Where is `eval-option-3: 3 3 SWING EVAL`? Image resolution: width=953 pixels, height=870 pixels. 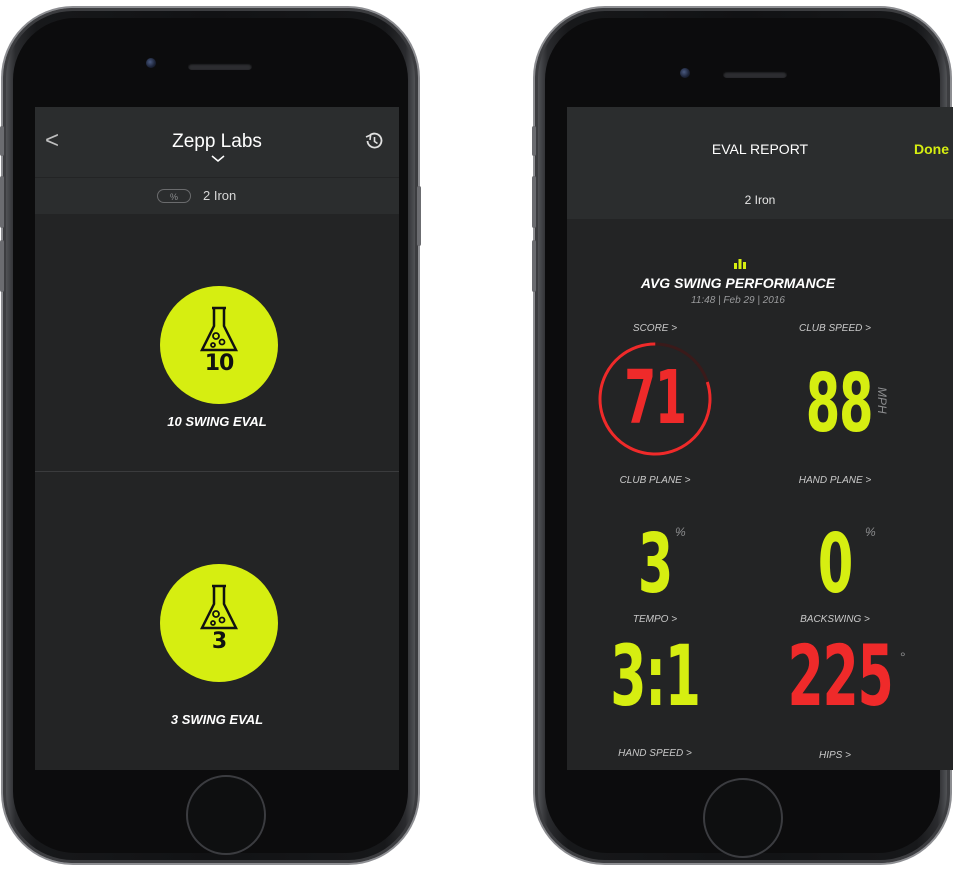 eval-option-3: 3 3 SWING EVAL is located at coordinates (217, 621).